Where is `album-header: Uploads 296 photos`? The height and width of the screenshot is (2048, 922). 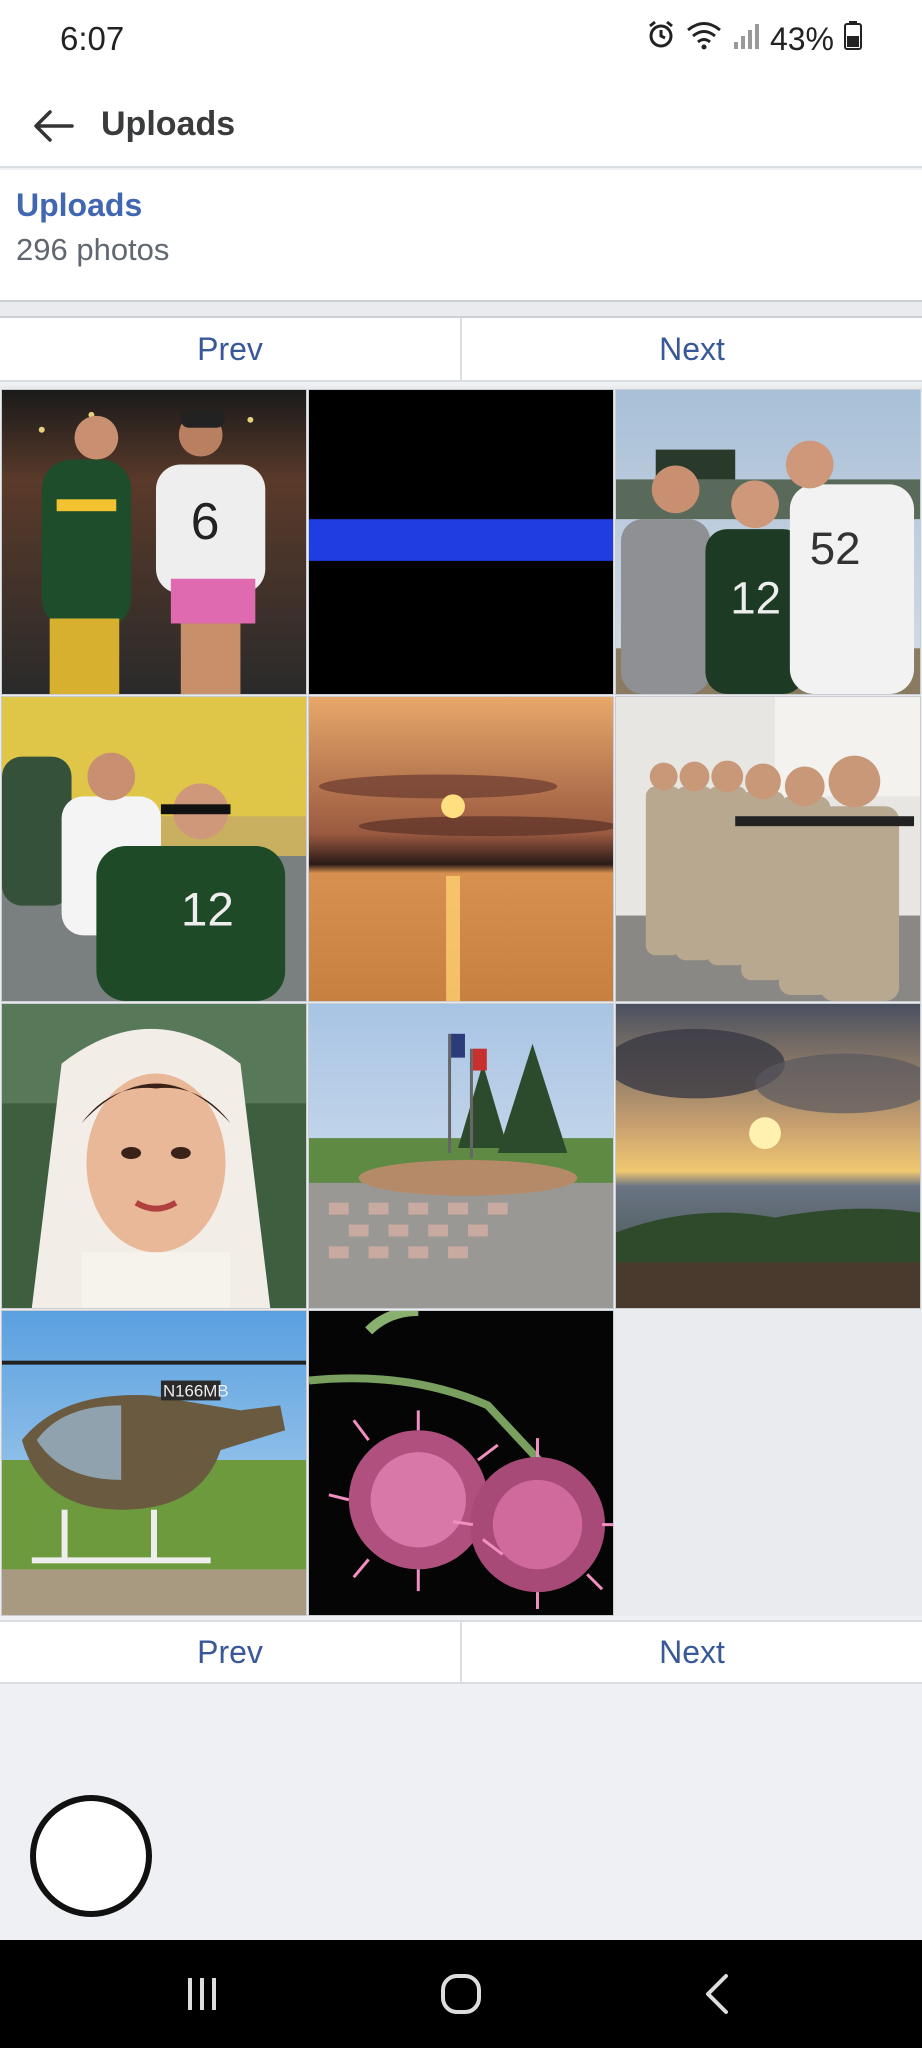 album-header: Uploads 296 photos is located at coordinates (461, 235).